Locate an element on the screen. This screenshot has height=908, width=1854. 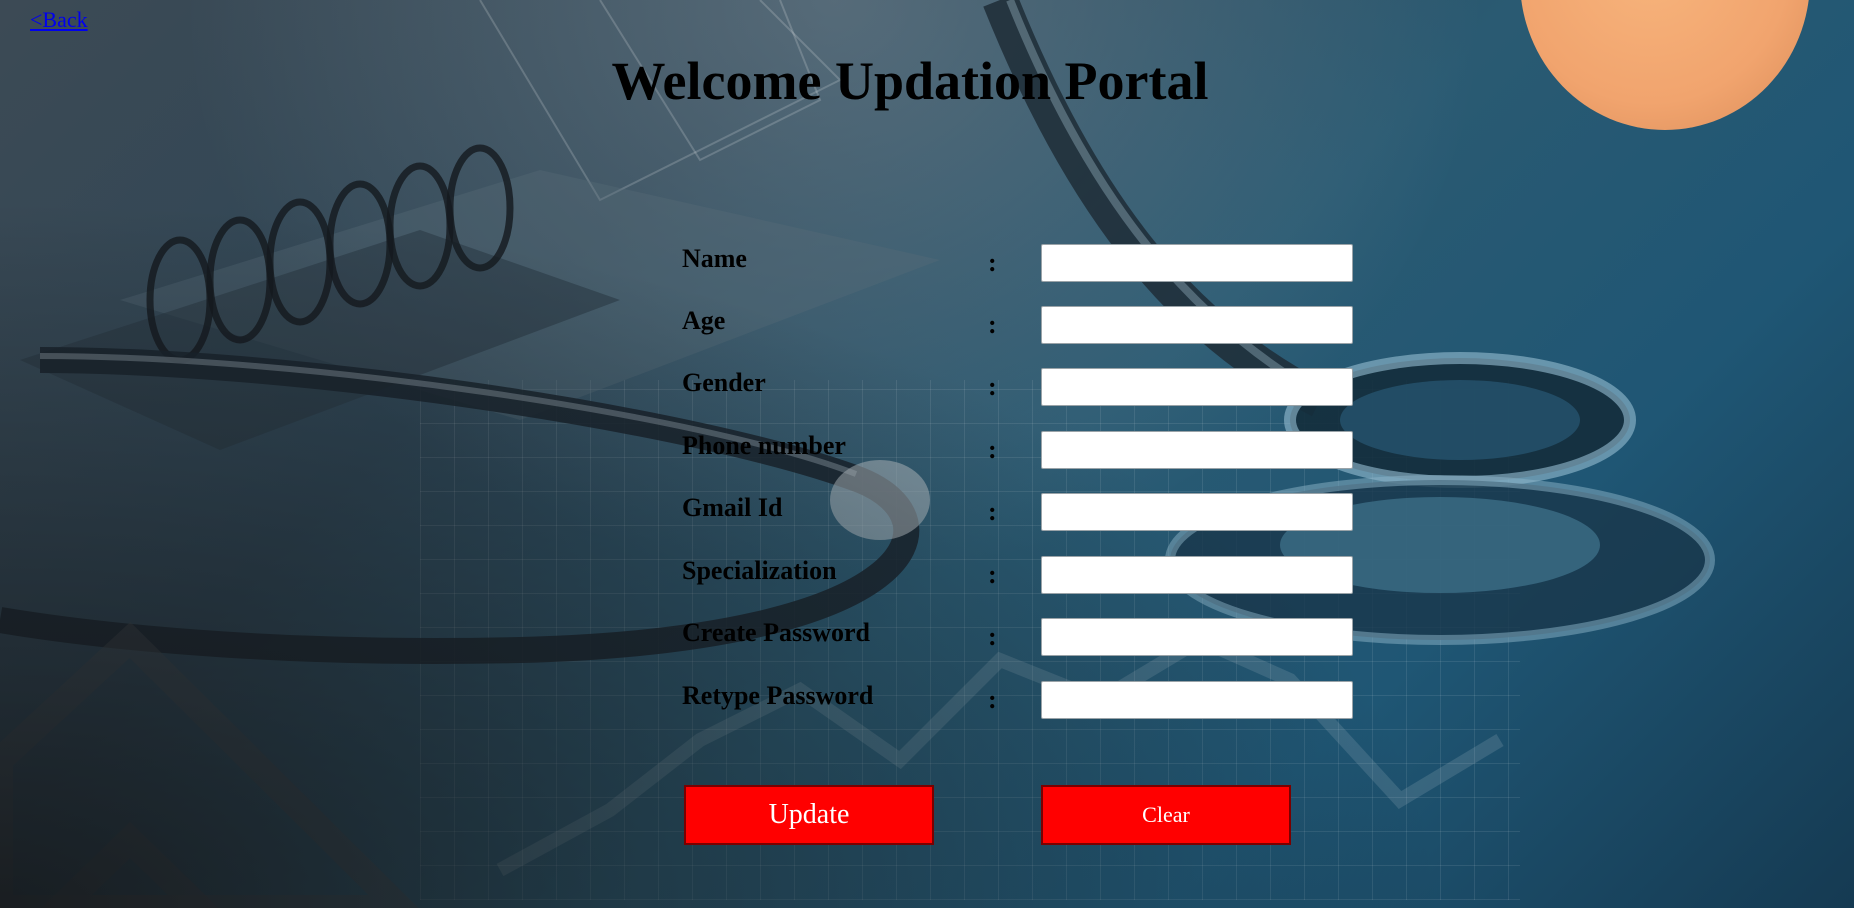
update-button: Update is located at coordinates (809, 815).